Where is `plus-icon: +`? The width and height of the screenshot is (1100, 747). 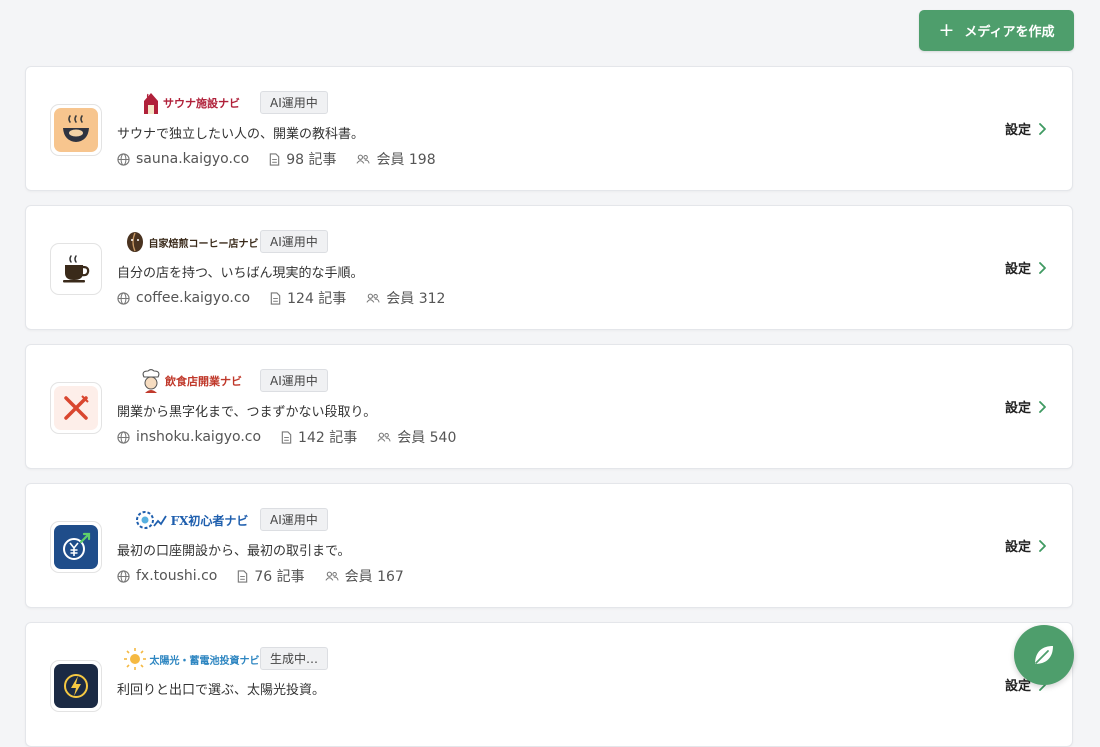 plus-icon: + is located at coordinates (946, 30).